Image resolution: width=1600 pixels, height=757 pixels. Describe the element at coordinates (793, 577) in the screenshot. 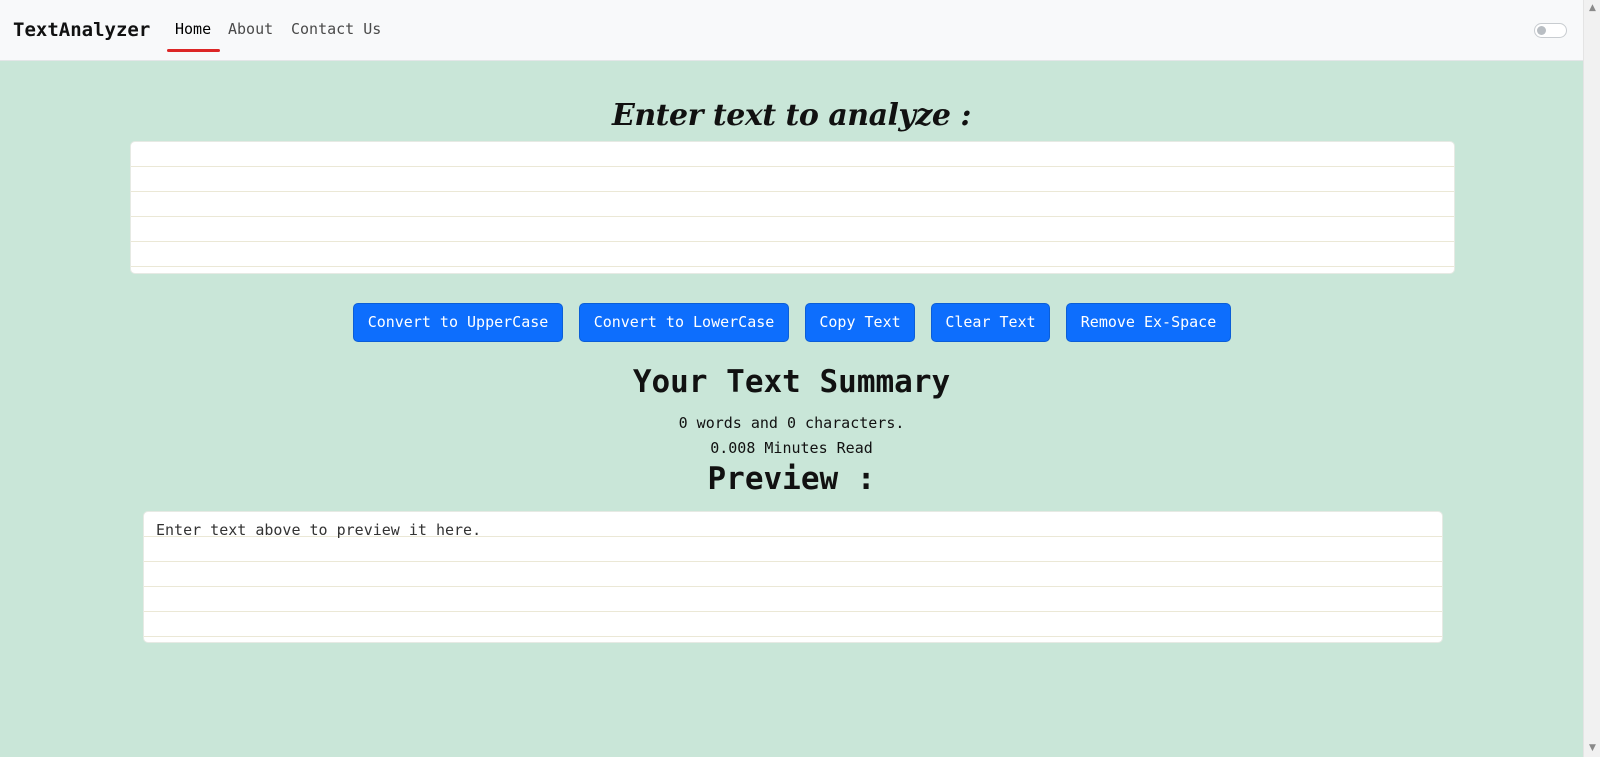

I see `preview-box: Enter text above to preview it here.` at that location.